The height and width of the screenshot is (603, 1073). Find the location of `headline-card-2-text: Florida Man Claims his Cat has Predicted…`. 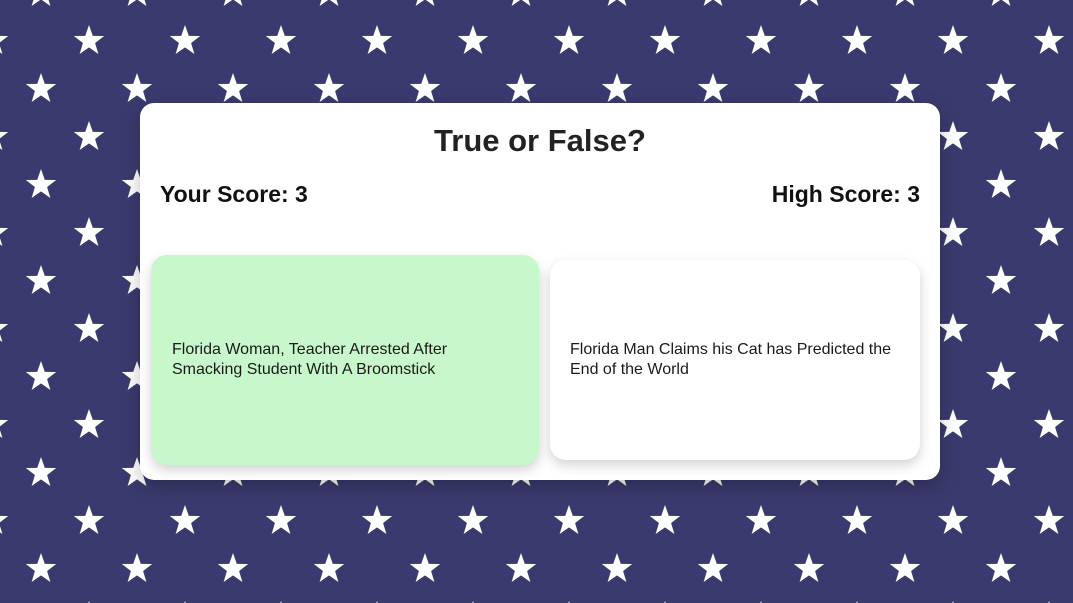

headline-card-2-text: Florida Man Claims his Cat has Predicted… is located at coordinates (731, 359).